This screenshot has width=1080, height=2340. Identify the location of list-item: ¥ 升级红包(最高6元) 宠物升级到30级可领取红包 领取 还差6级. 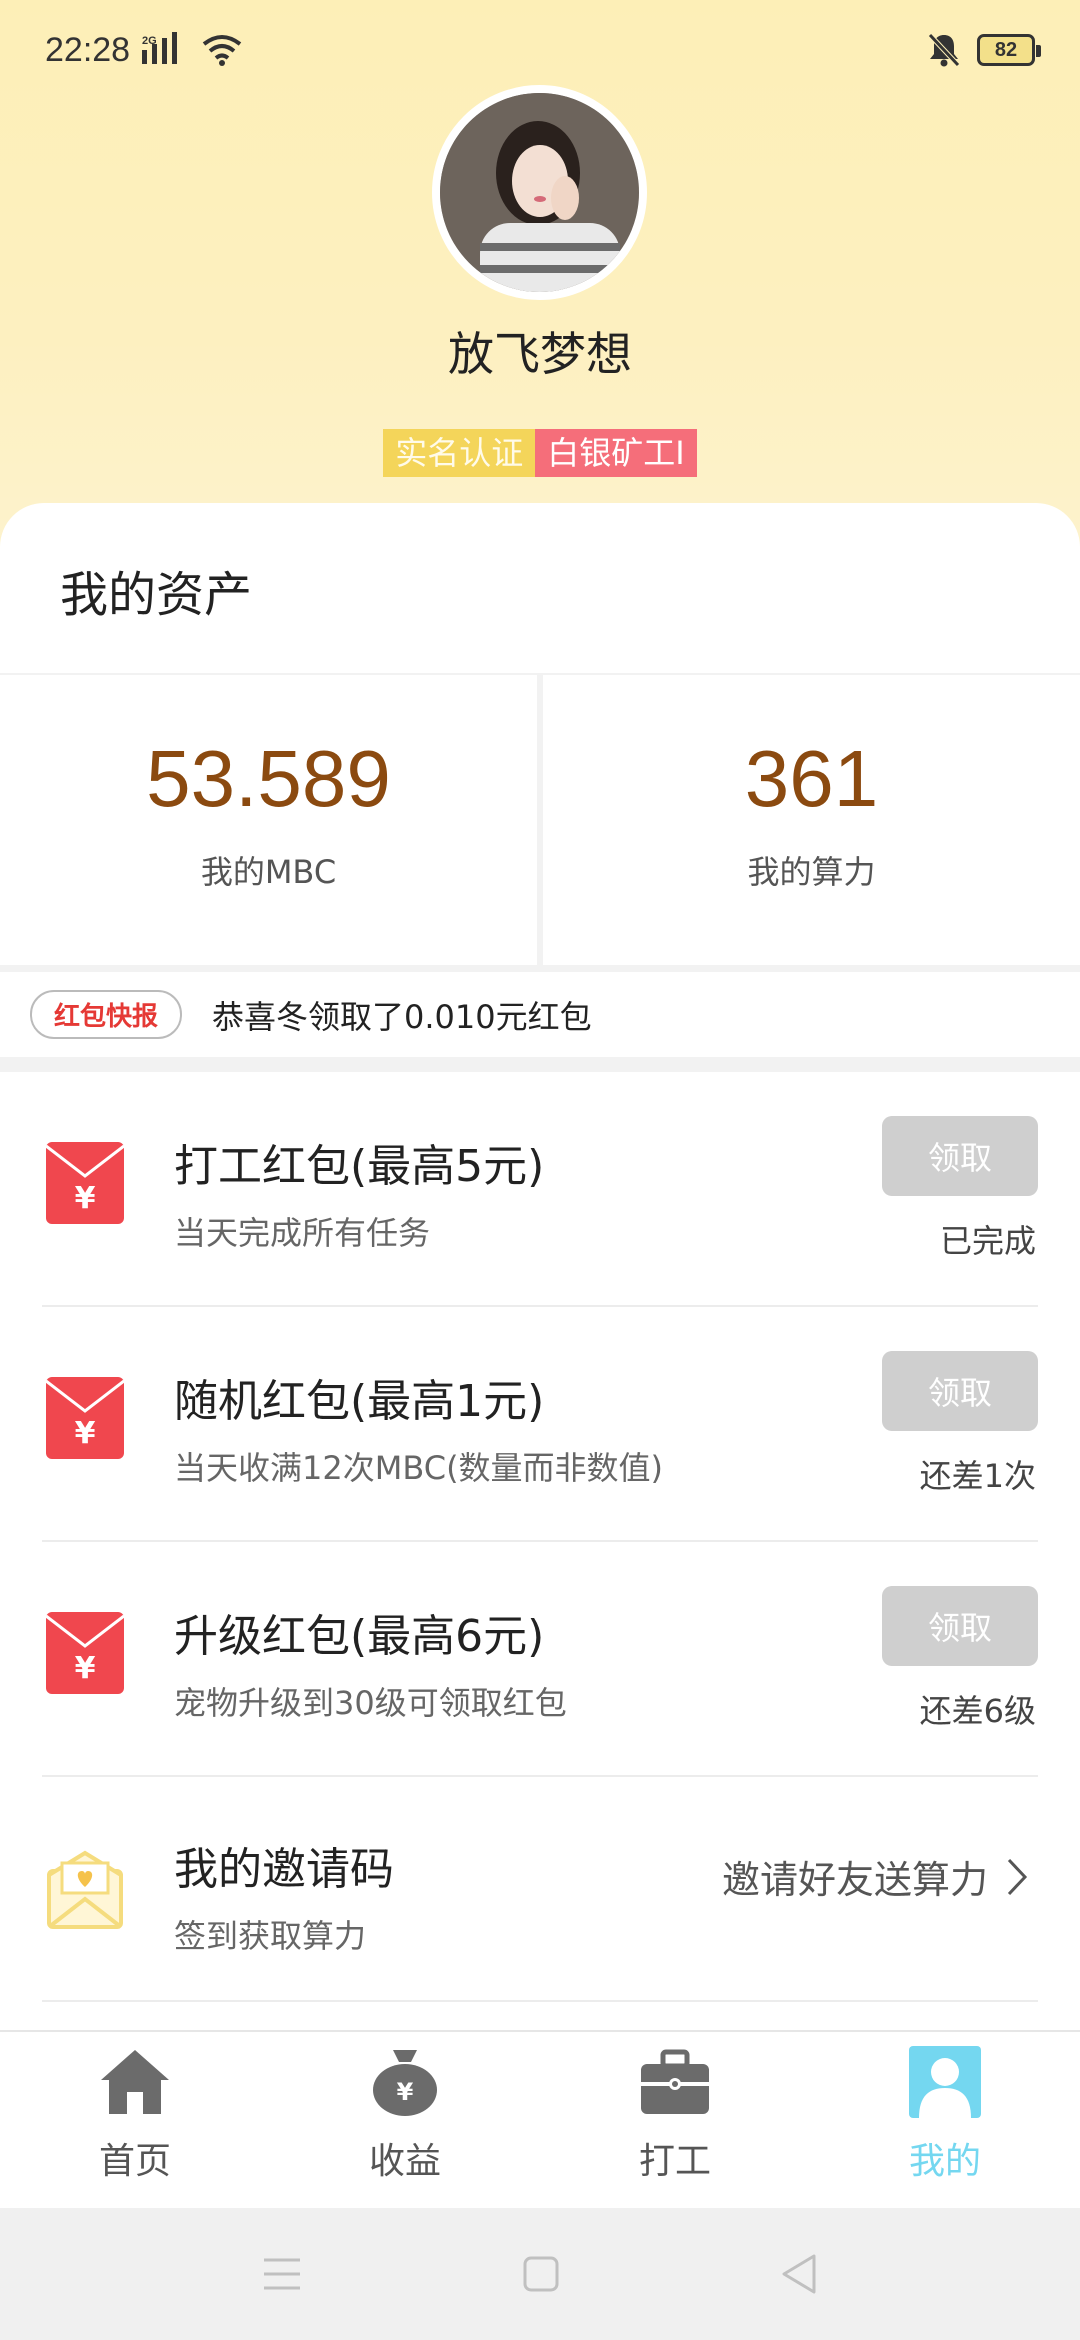
(540, 1659).